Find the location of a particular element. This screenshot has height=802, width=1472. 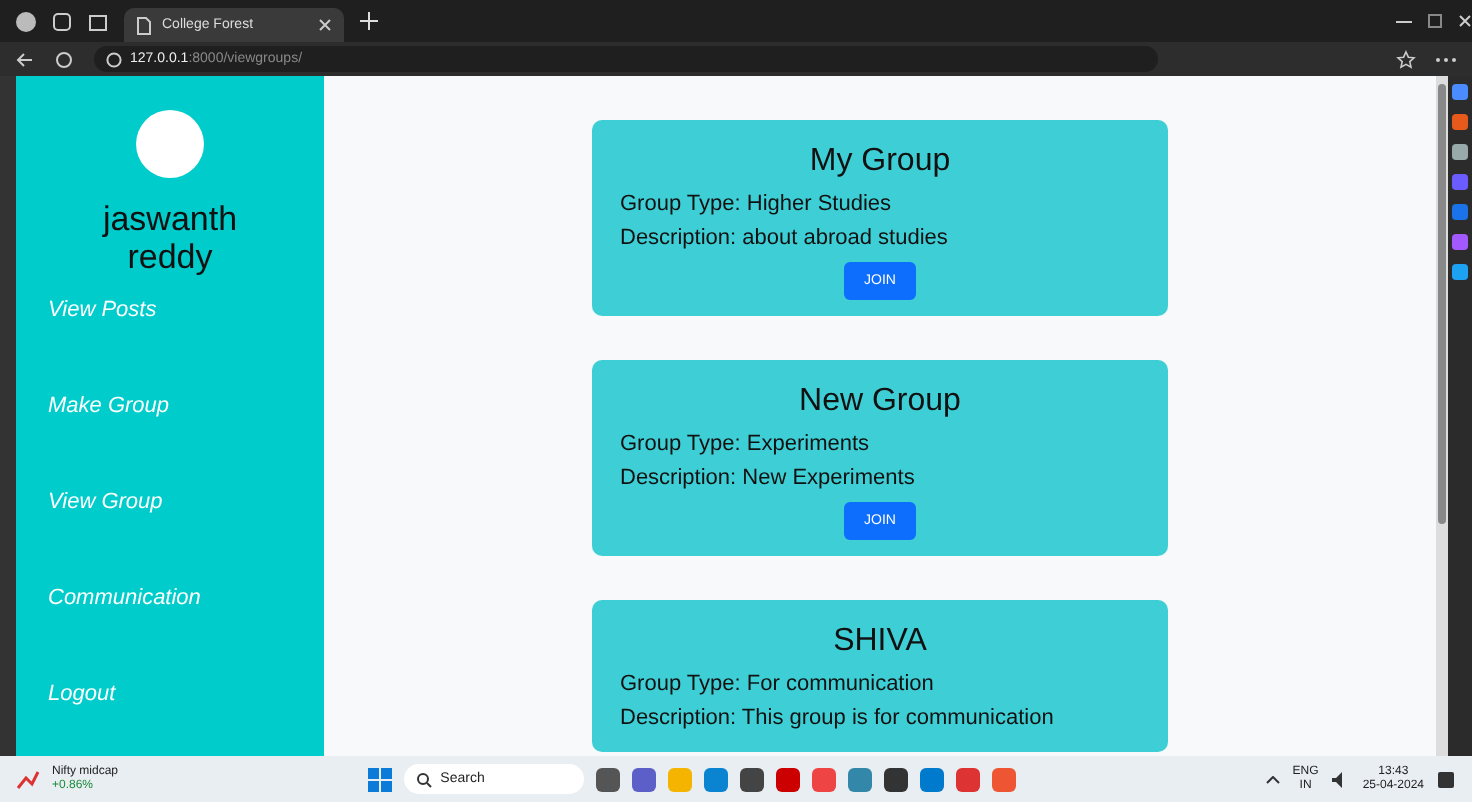

restore-icon is located at coordinates (1435, 21).